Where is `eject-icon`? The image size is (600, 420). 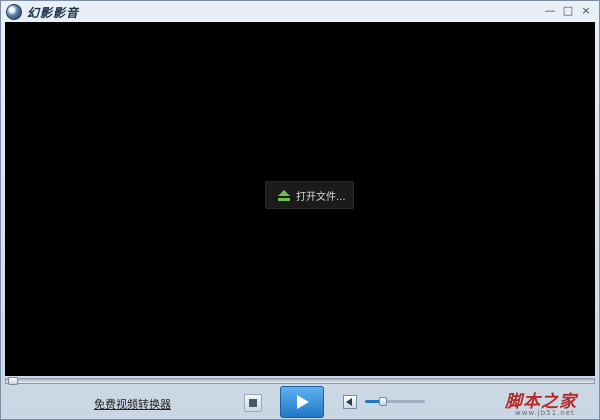
eject-icon is located at coordinates (284, 195).